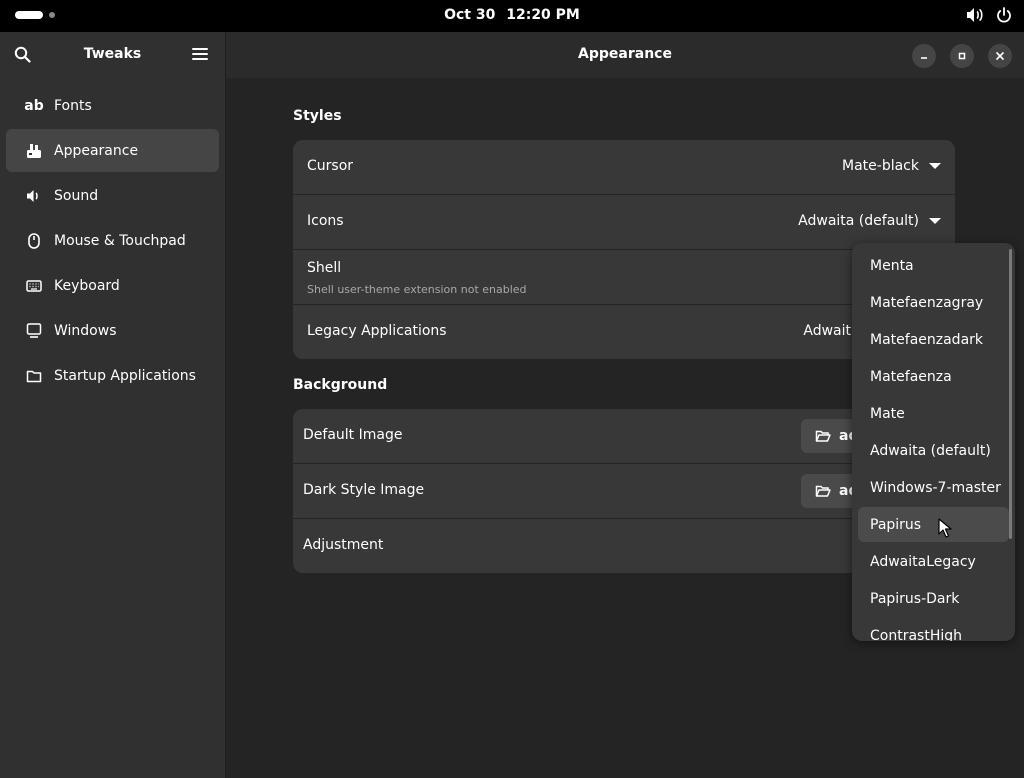  What do you see at coordinates (933, 302) in the screenshot?
I see `icons-option-matefaenzagray: Matefaenzagray` at bounding box center [933, 302].